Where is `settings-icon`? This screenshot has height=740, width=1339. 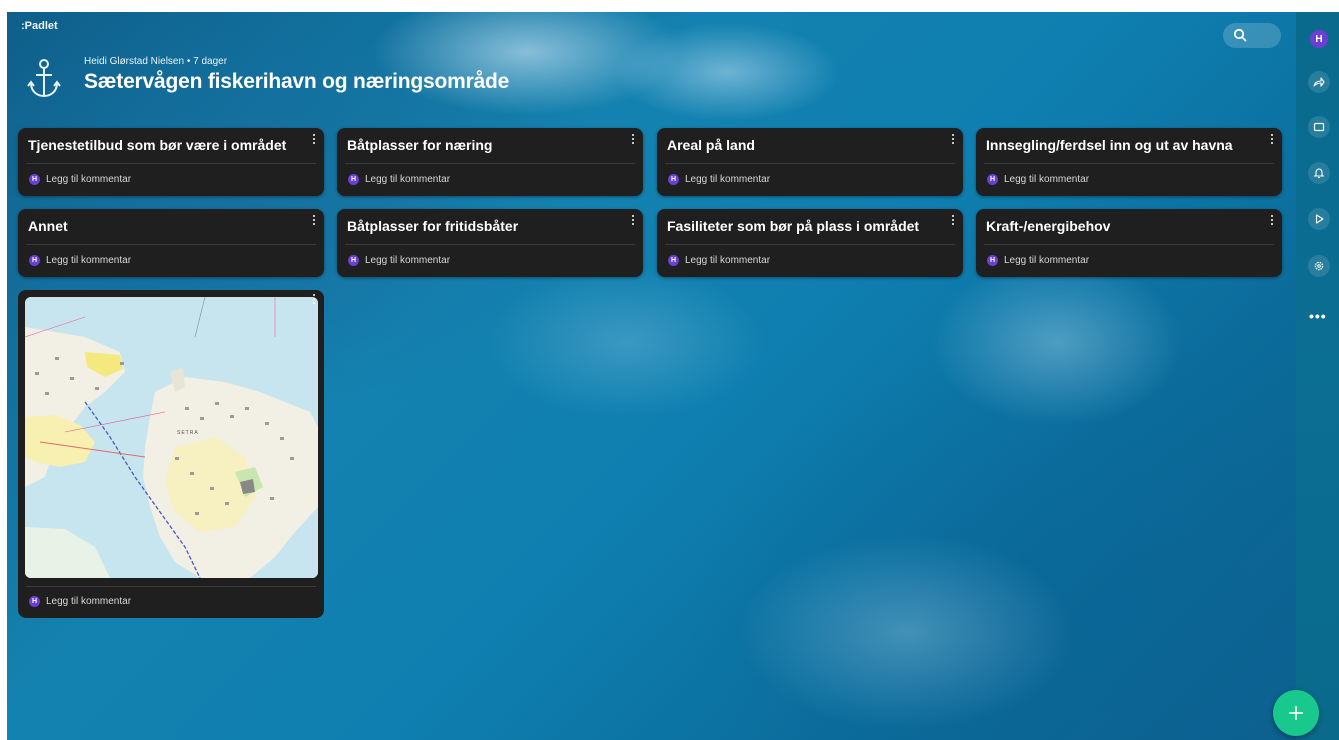 settings-icon is located at coordinates (1319, 266).